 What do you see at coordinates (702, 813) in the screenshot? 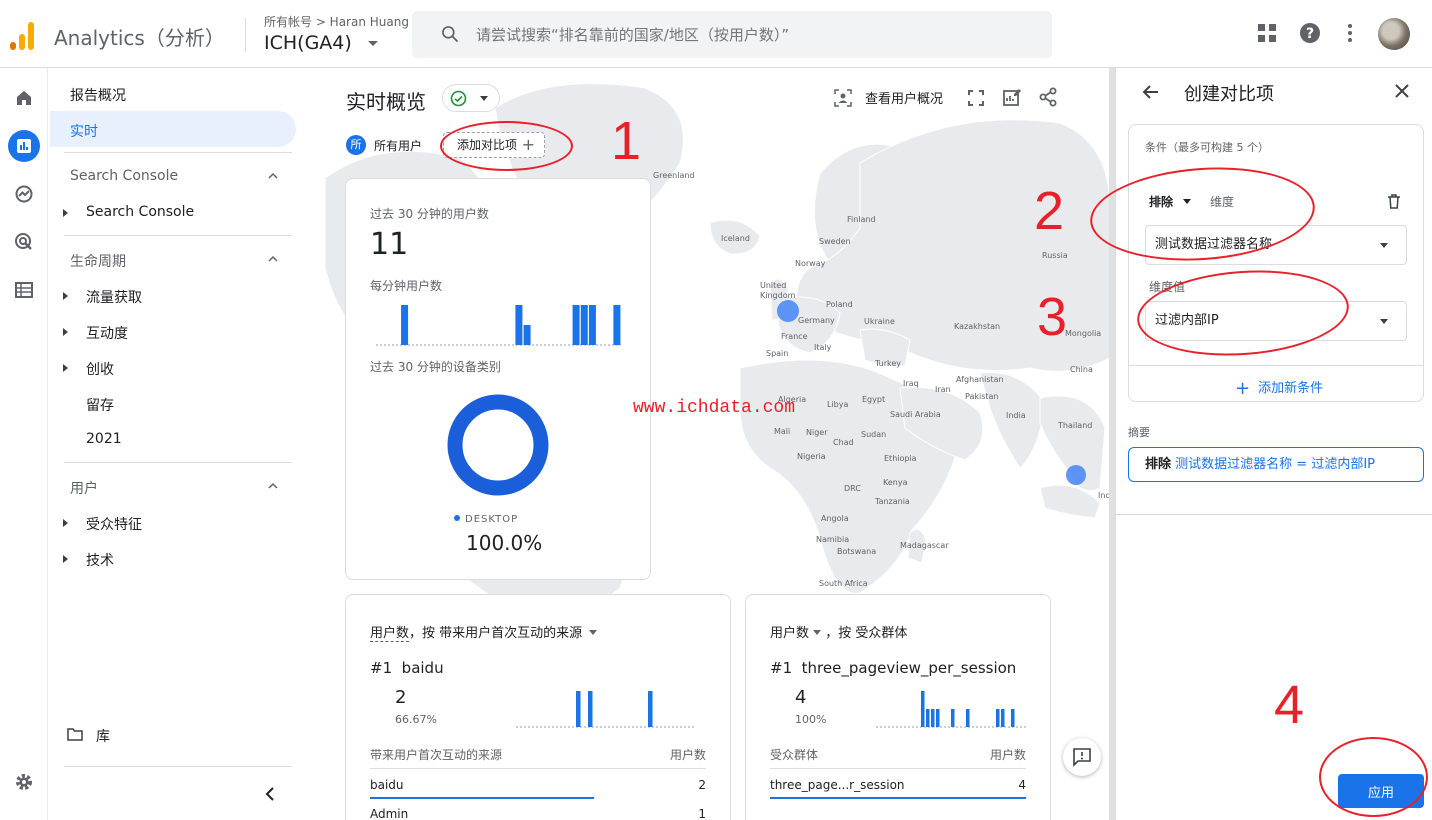
I see `table-row-value: 1` at bounding box center [702, 813].